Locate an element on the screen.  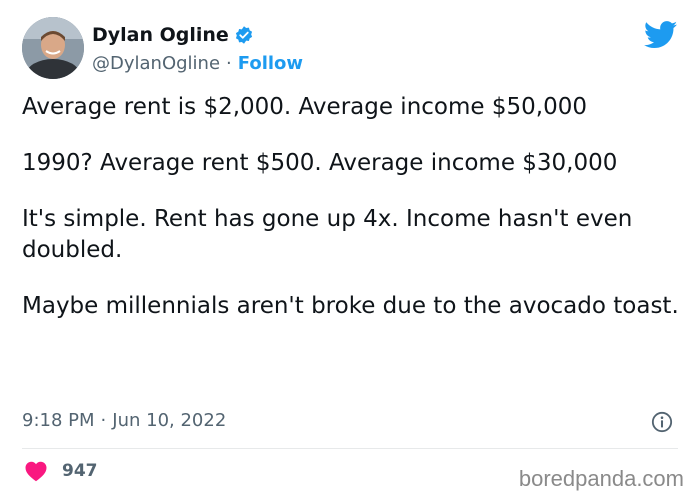
name-row: Dylan Ogline is located at coordinates (197, 35).